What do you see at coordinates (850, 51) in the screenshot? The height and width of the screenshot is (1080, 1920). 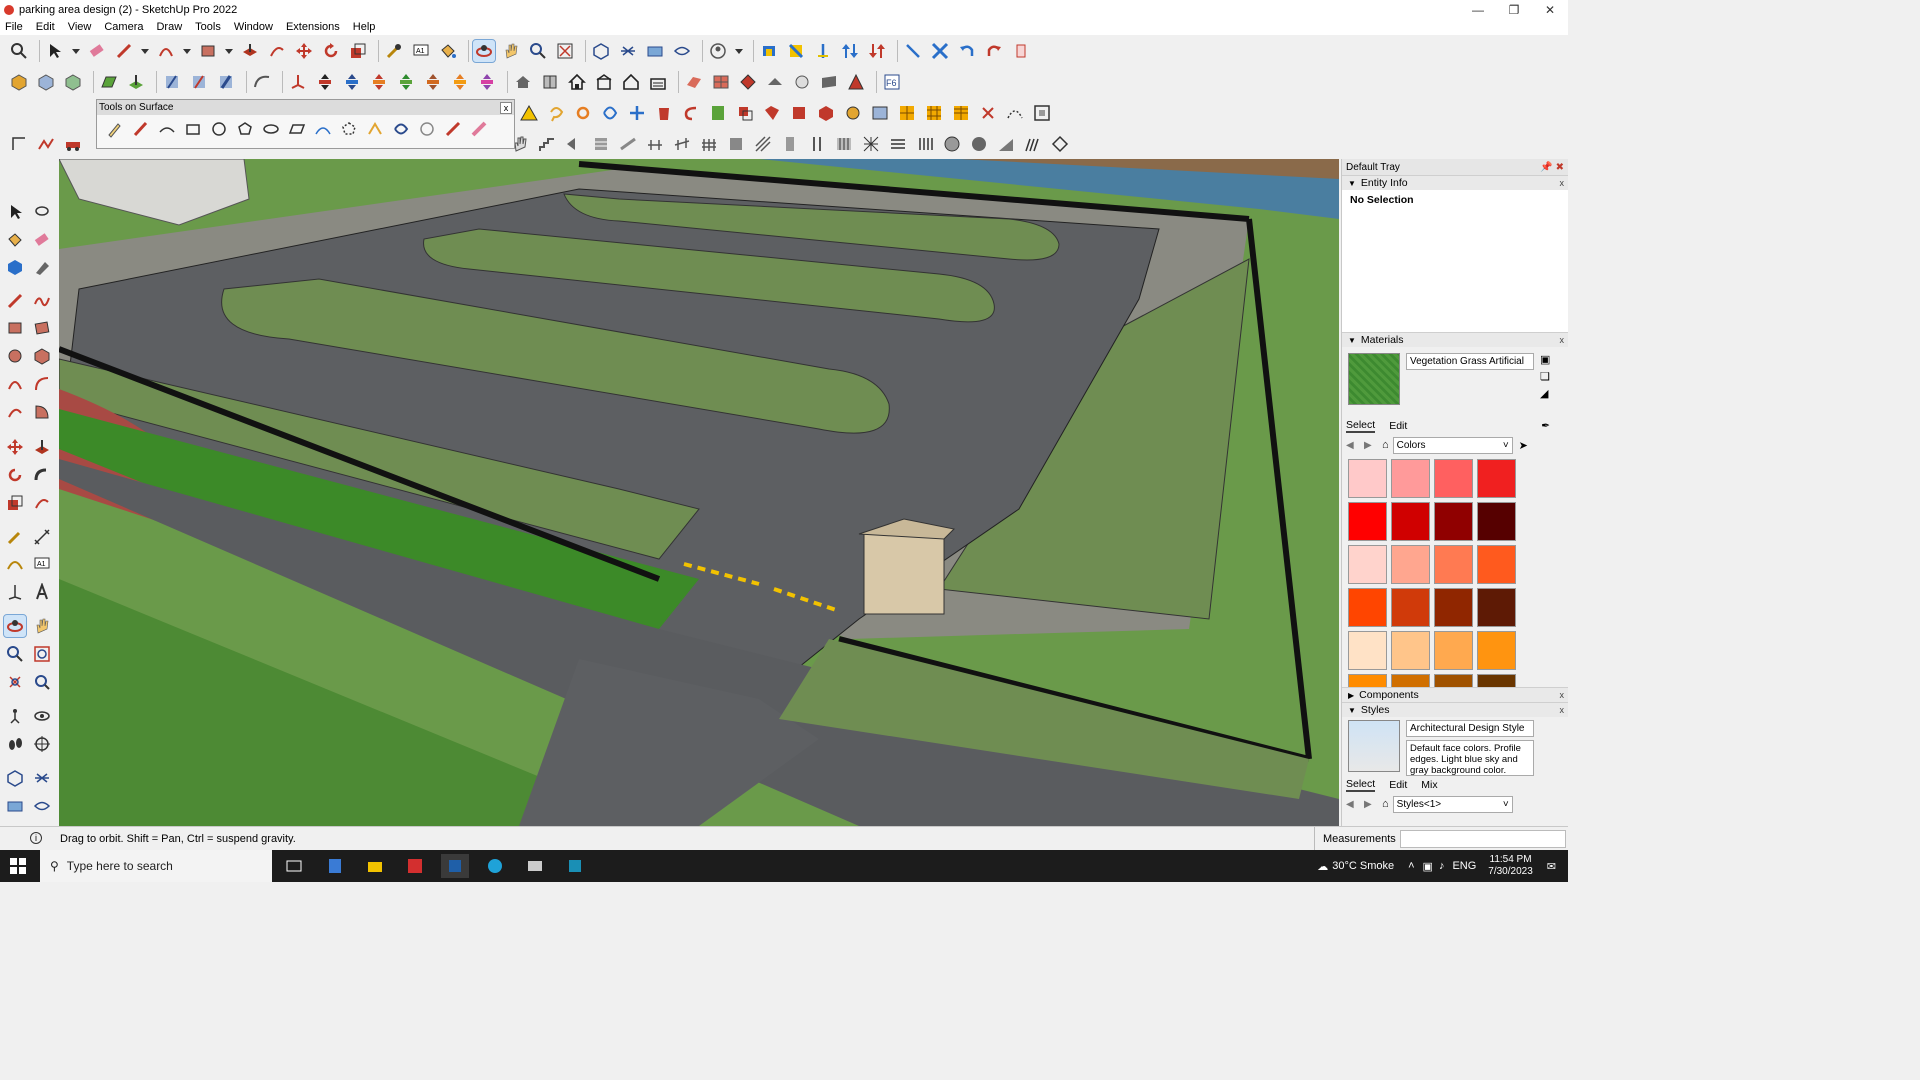 I see `sort-up-down-icon` at bounding box center [850, 51].